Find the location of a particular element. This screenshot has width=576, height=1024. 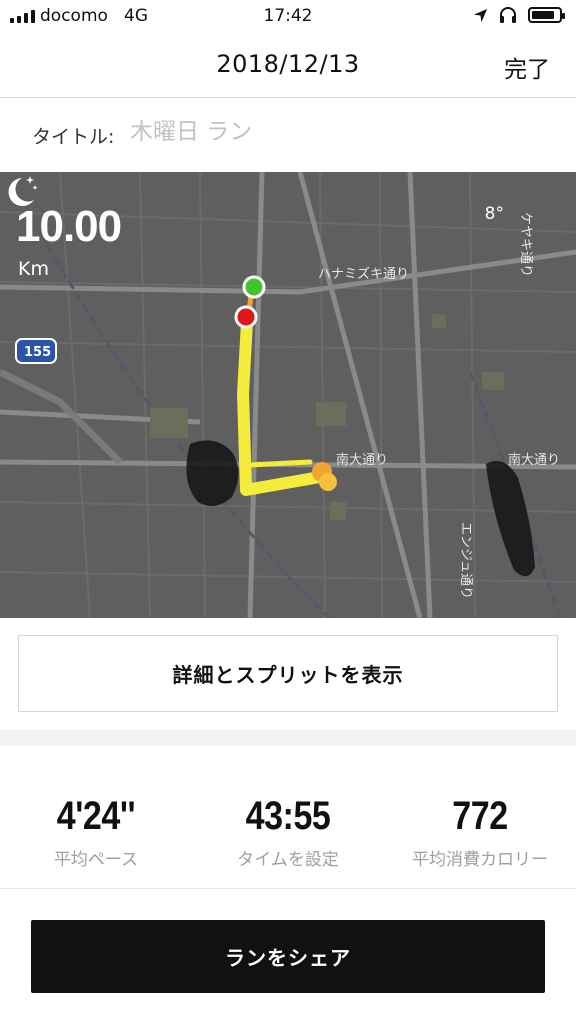

stat-duration: 43:55 タイムを設定 is located at coordinates (288, 832).